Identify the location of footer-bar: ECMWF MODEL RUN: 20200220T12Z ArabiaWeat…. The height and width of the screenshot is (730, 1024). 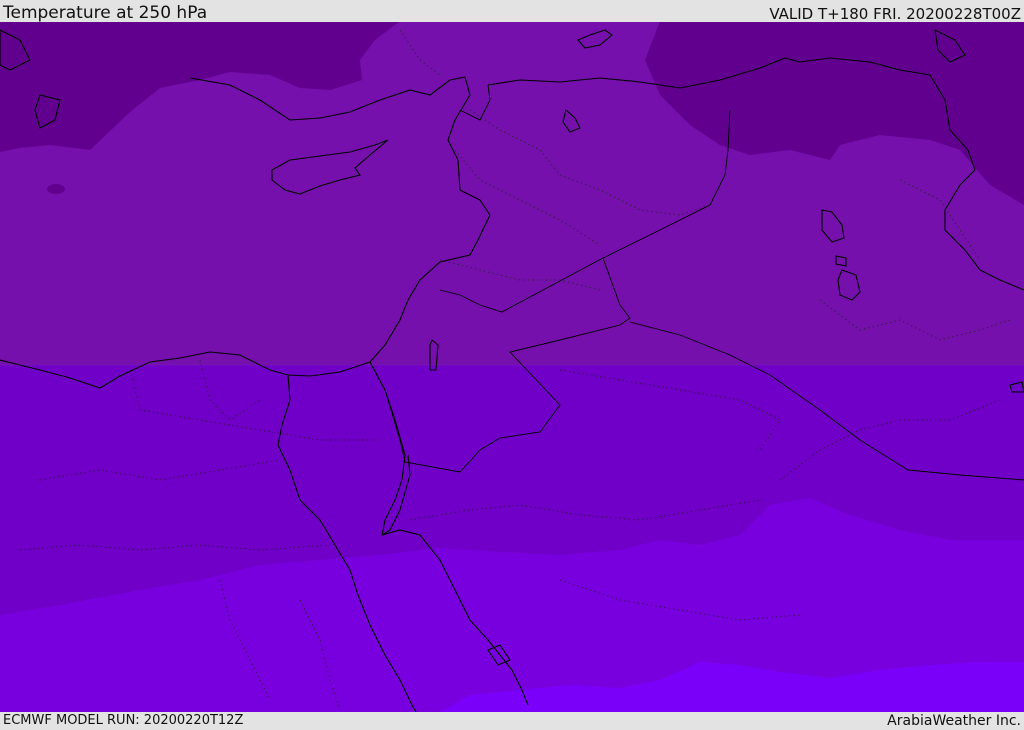
(512, 720).